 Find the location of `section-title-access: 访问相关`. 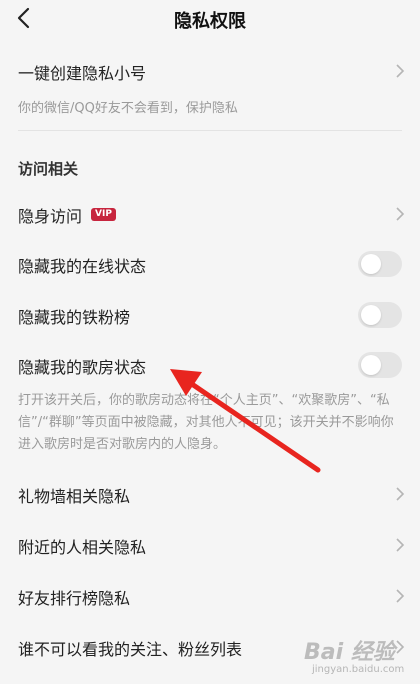

section-title-access: 访问相关 is located at coordinates (48, 169).